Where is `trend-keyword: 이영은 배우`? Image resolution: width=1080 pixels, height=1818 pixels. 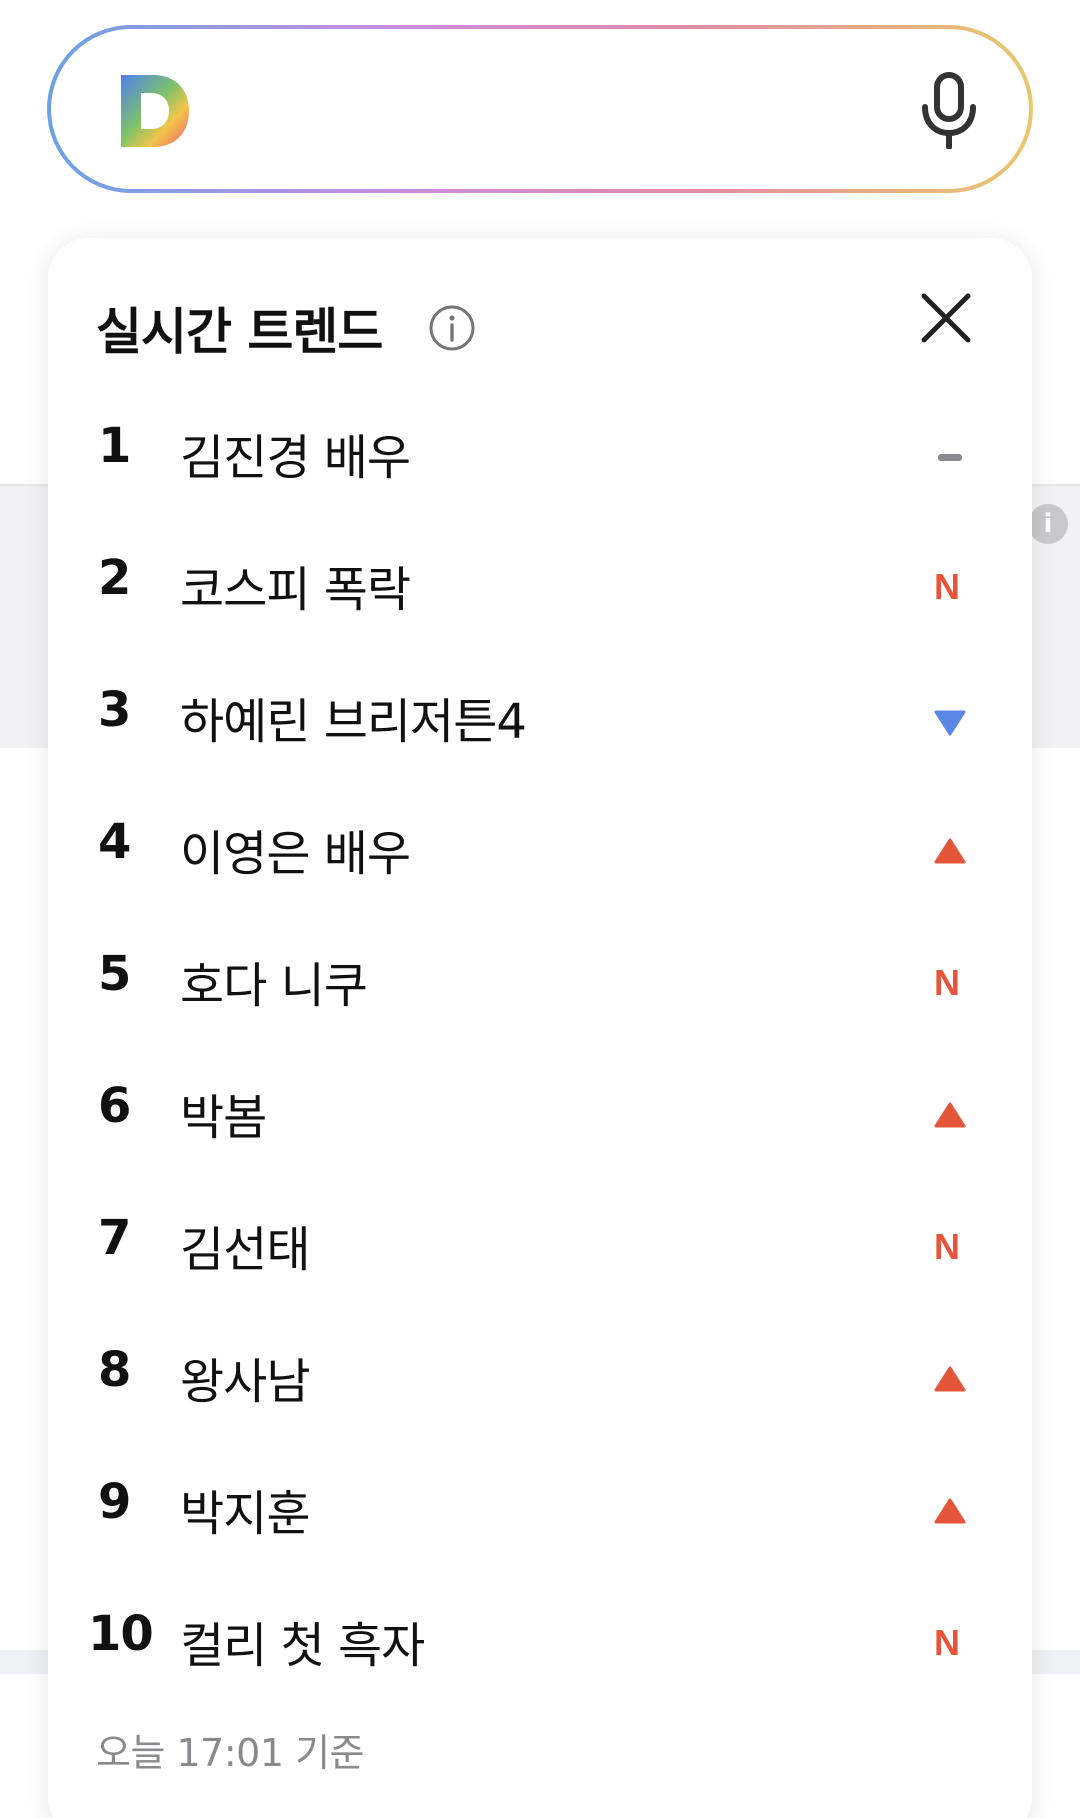
trend-keyword: 이영은 배우 is located at coordinates (295, 854).